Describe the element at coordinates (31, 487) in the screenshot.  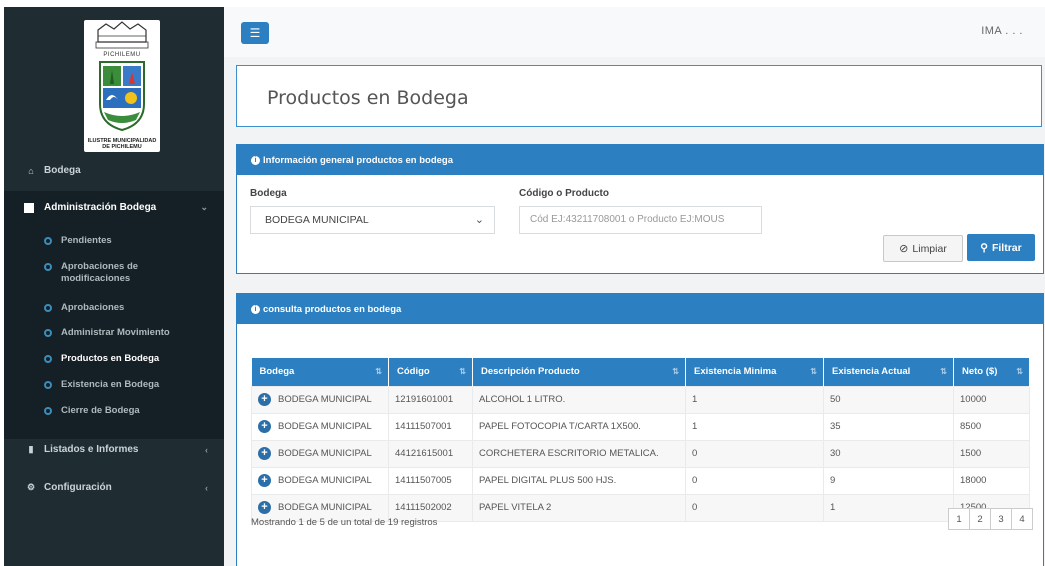
I see `gears-icon: ⚙` at that location.